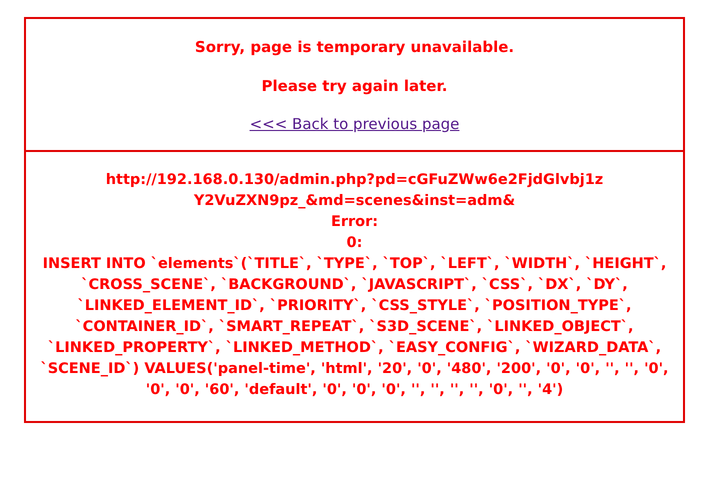 This screenshot has width=703, height=487. What do you see at coordinates (354, 222) in the screenshot?
I see `error-label: Error:` at bounding box center [354, 222].